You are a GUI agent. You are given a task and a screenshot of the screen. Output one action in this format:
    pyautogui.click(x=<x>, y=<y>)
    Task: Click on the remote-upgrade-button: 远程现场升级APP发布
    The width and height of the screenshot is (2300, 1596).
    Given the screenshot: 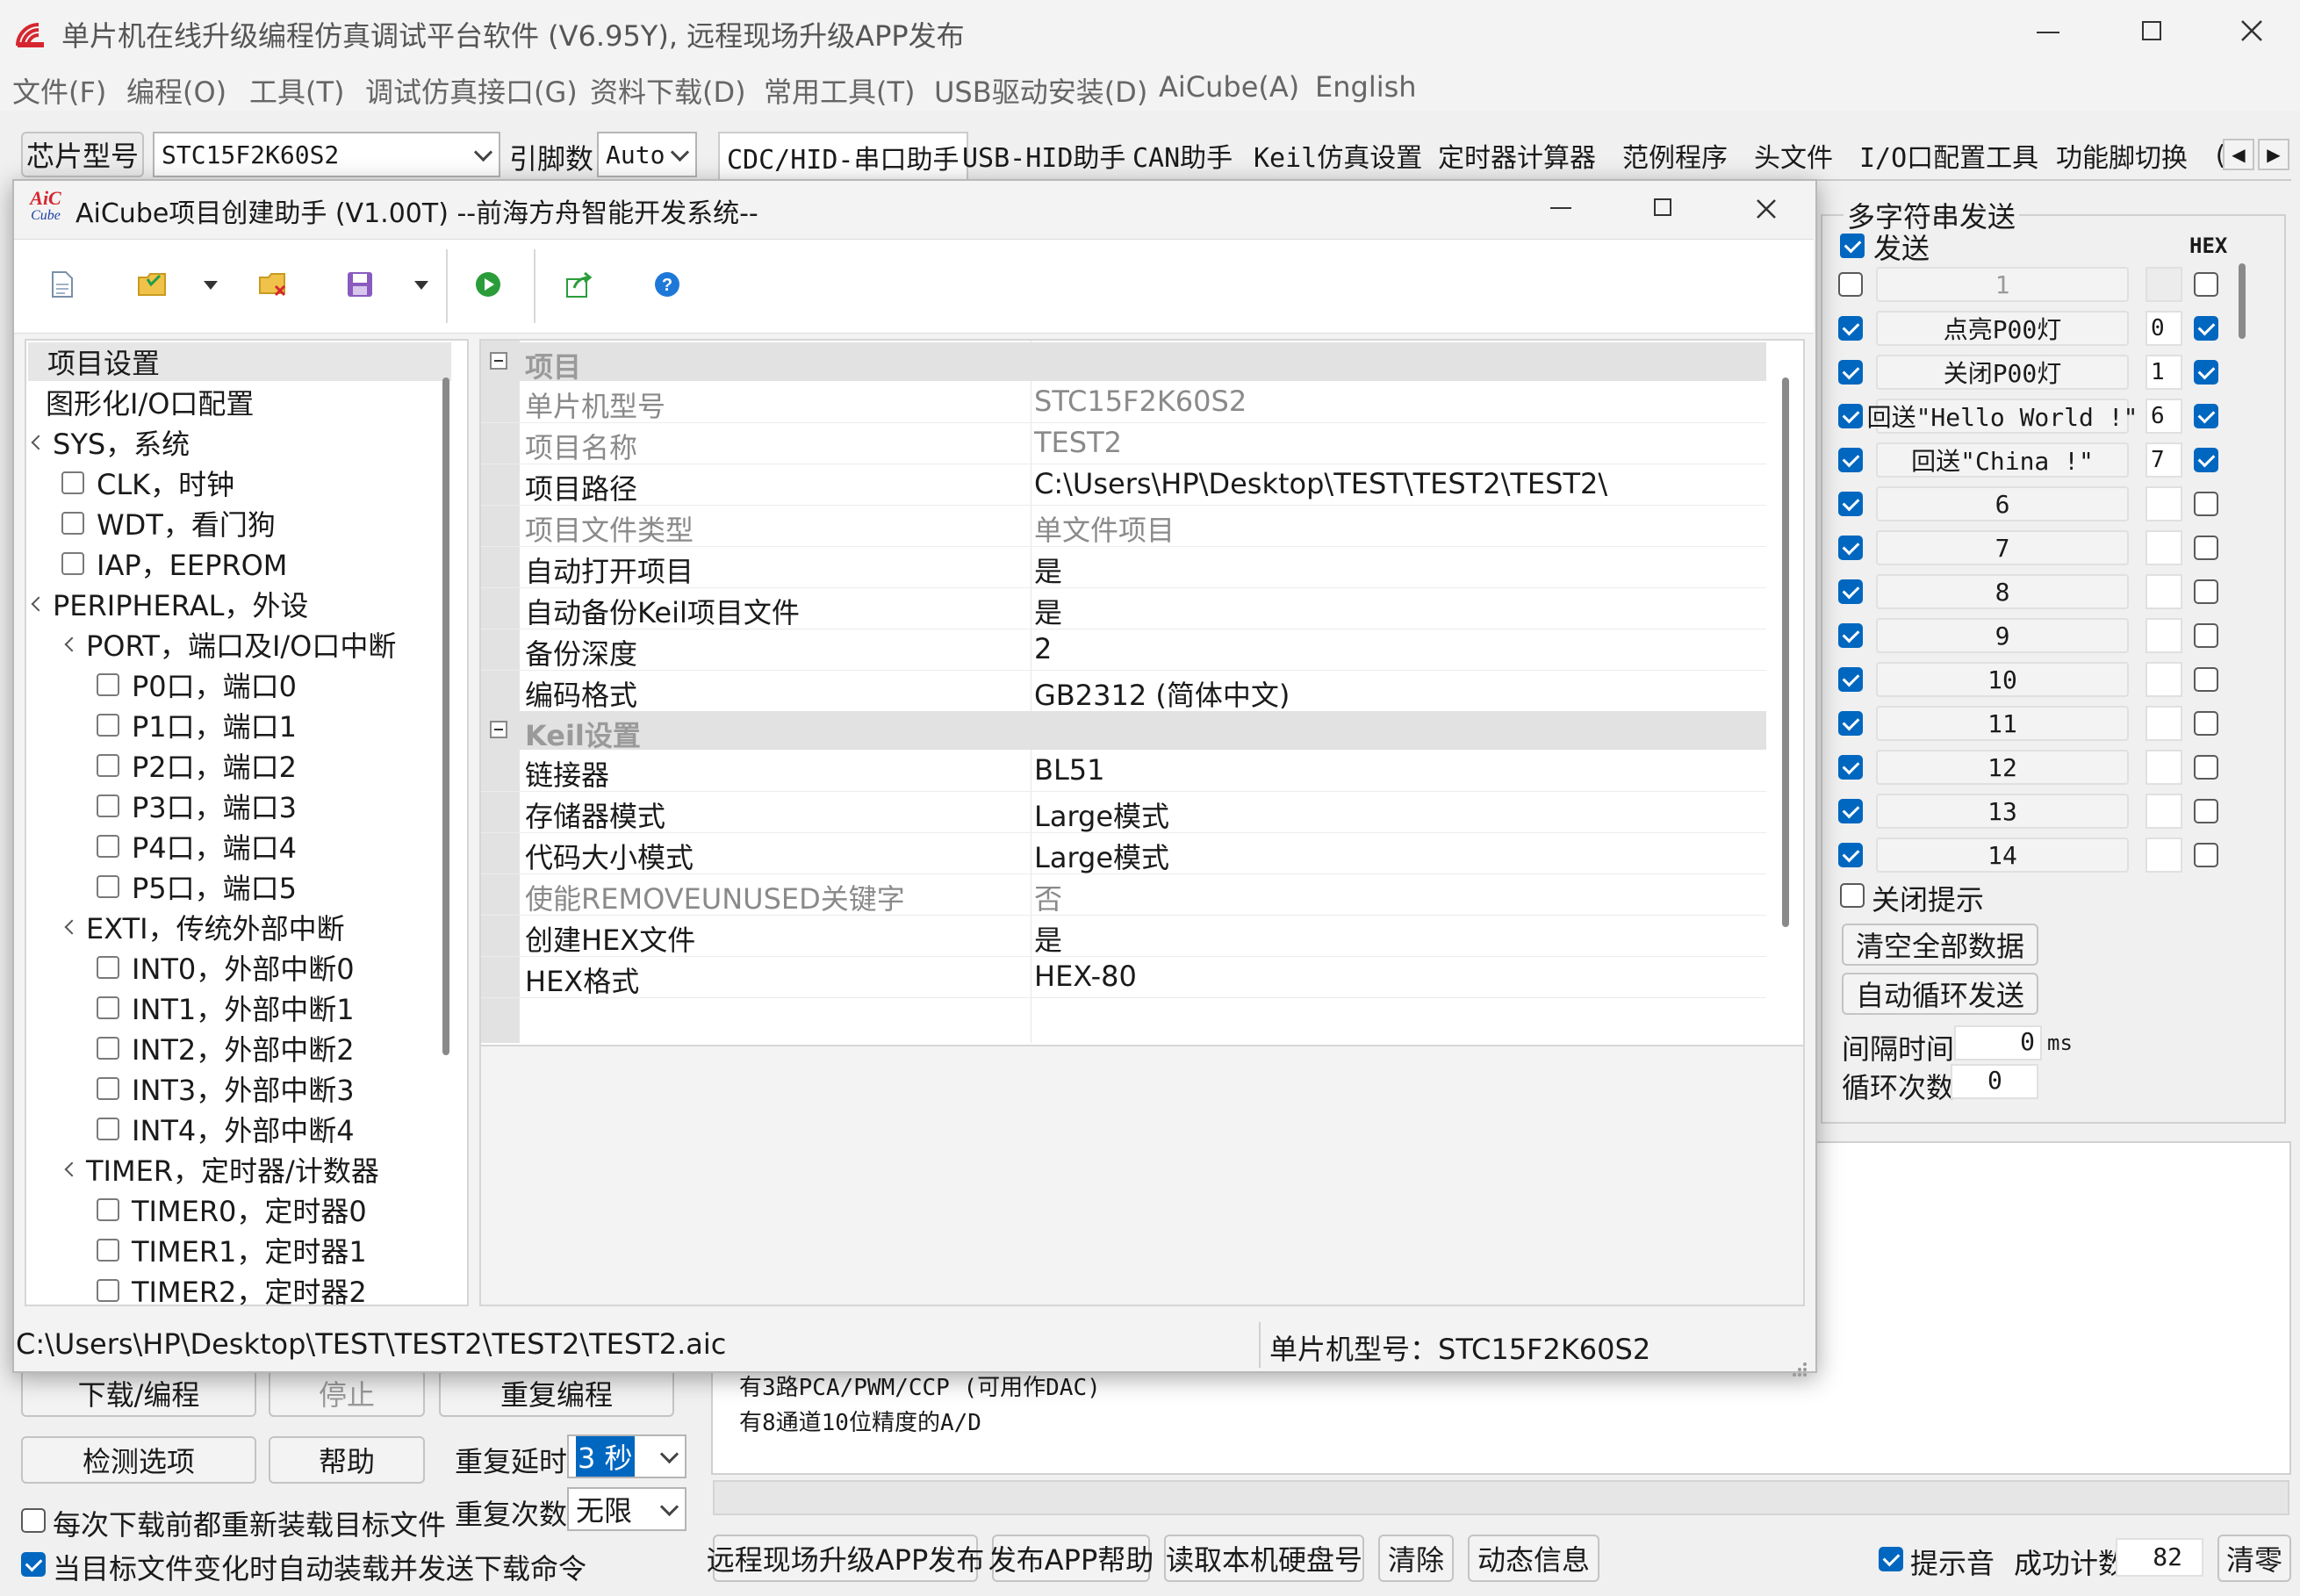 What is the action you would take?
    pyautogui.click(x=845, y=1558)
    